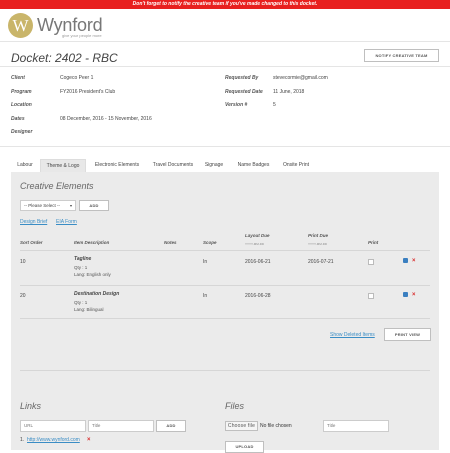 This screenshot has height=453, width=450. What do you see at coordinates (106, 119) in the screenshot?
I see `dates-value: 08 December, 2016 - 15 November, 2016` at bounding box center [106, 119].